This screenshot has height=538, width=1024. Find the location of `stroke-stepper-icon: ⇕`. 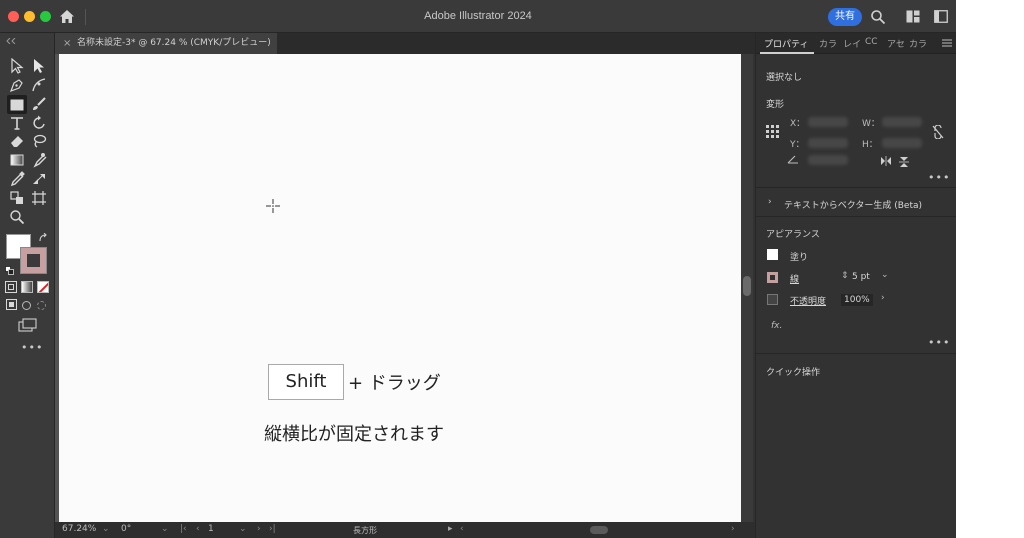

stroke-stepper-icon: ⇕ is located at coordinates (845, 276).